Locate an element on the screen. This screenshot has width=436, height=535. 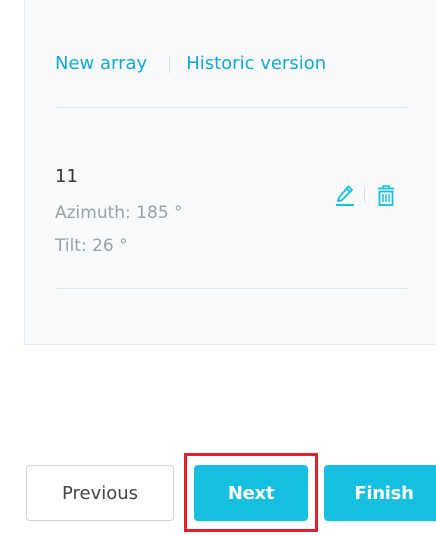
edit-button is located at coordinates (345, 195).